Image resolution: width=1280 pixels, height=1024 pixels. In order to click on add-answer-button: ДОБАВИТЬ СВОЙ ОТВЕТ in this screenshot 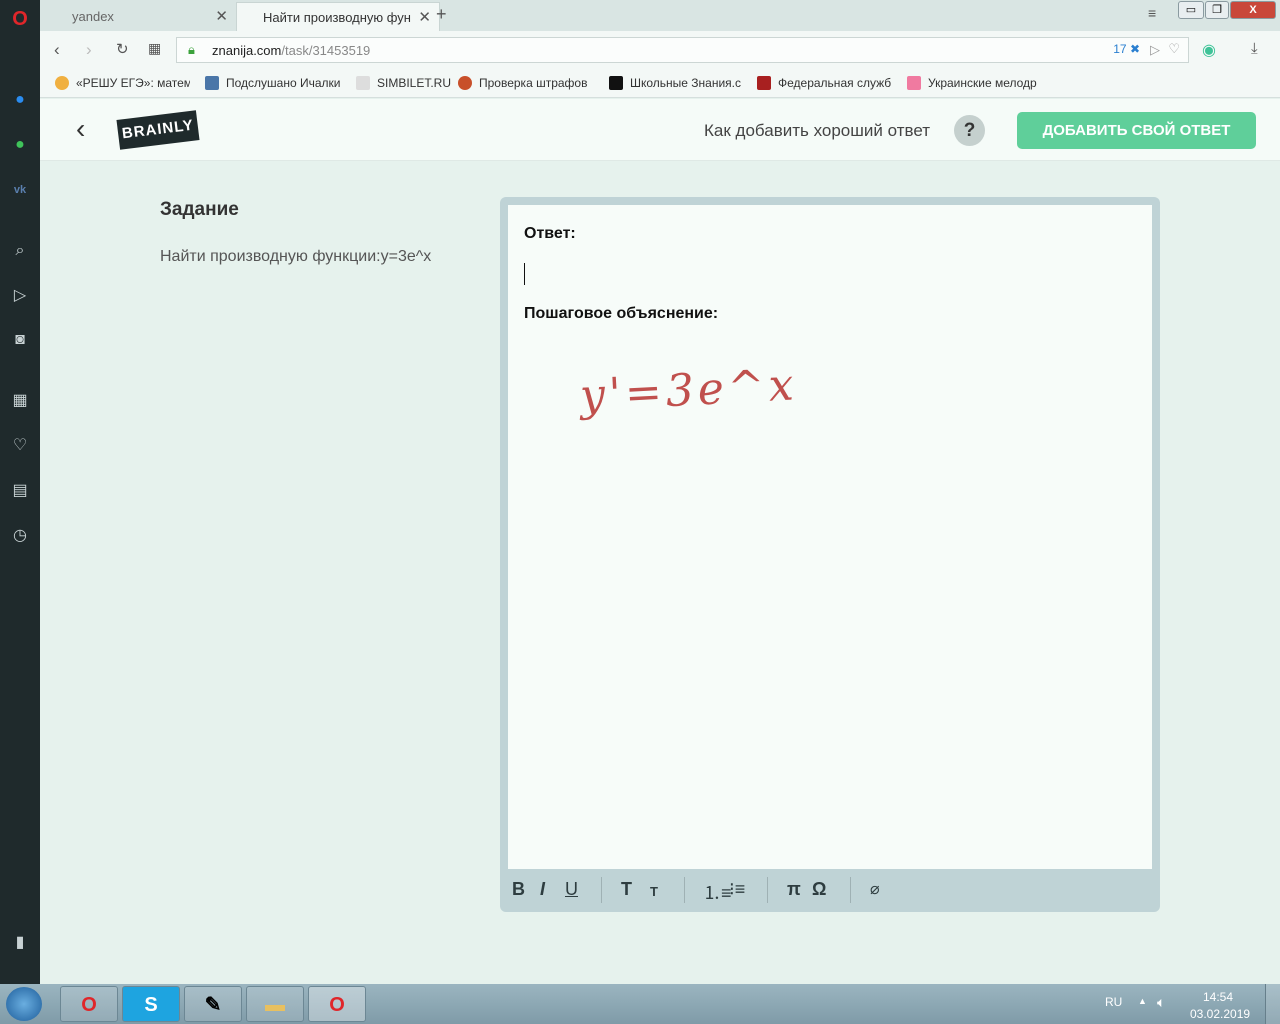, I will do `click(1136, 130)`.